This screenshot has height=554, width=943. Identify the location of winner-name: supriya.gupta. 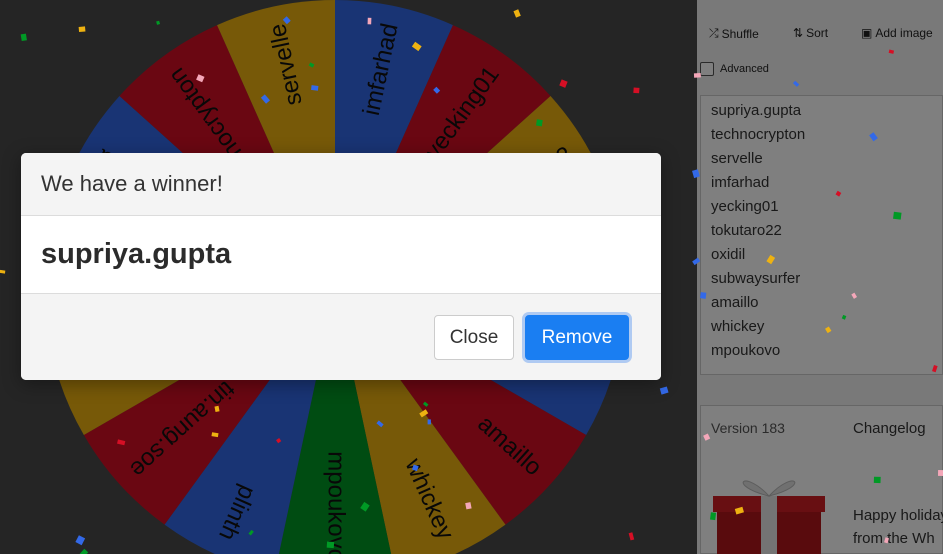
(136, 254).